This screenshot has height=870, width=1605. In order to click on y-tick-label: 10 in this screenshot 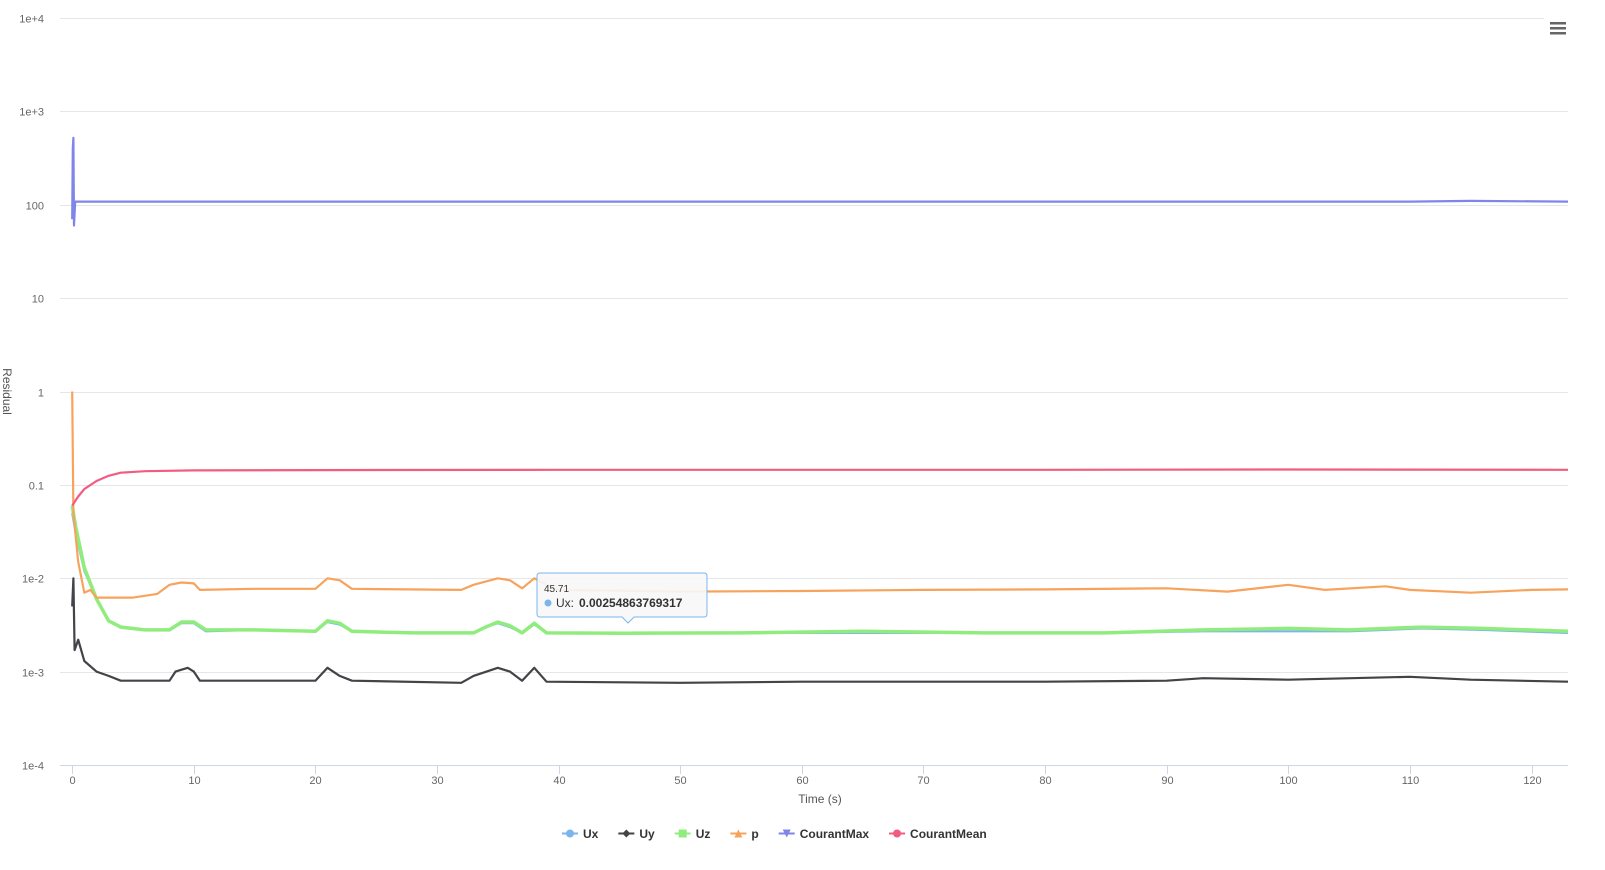, I will do `click(38, 300)`.